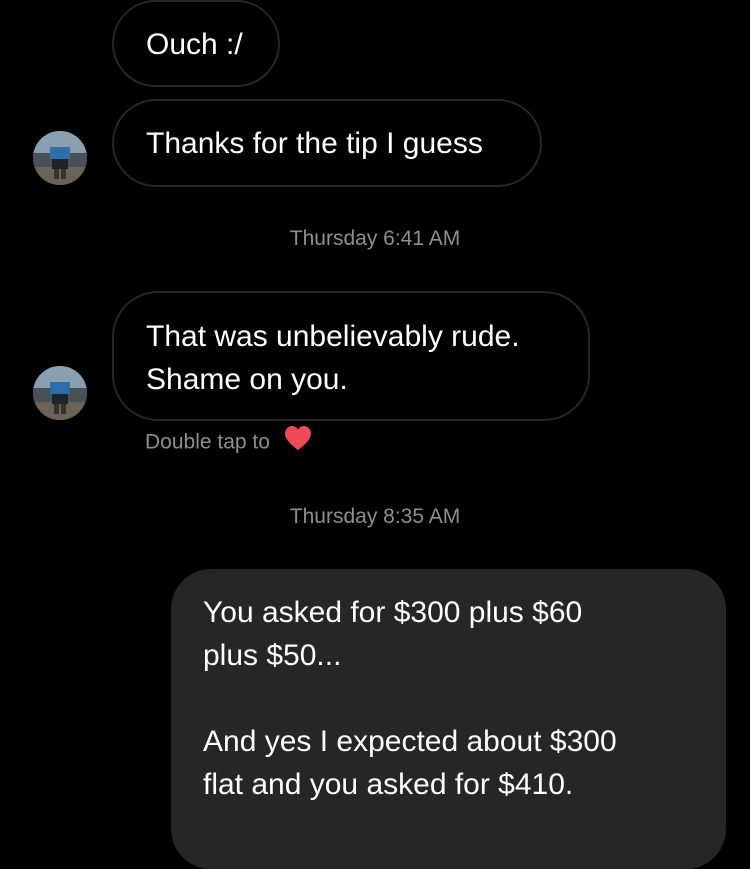 The image size is (750, 869). I want to click on double-tap-hint: Double tap to, so click(228, 441).